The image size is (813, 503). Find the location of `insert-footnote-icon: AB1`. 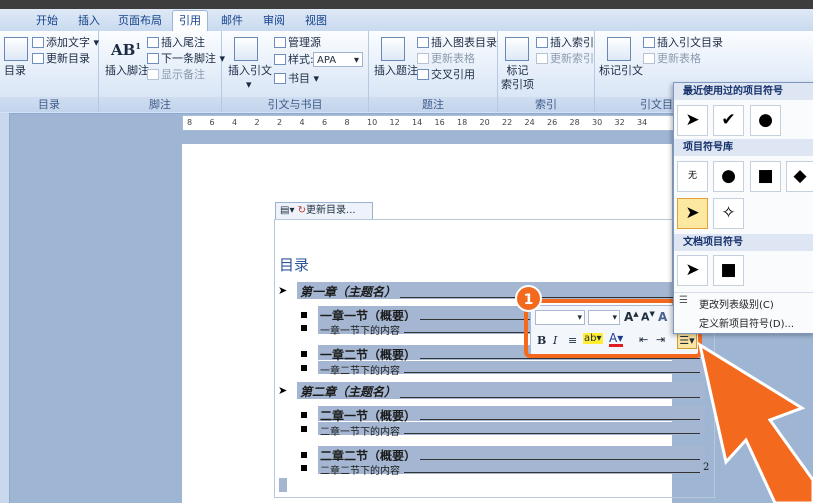

insert-footnote-icon: AB1 is located at coordinates (126, 50).